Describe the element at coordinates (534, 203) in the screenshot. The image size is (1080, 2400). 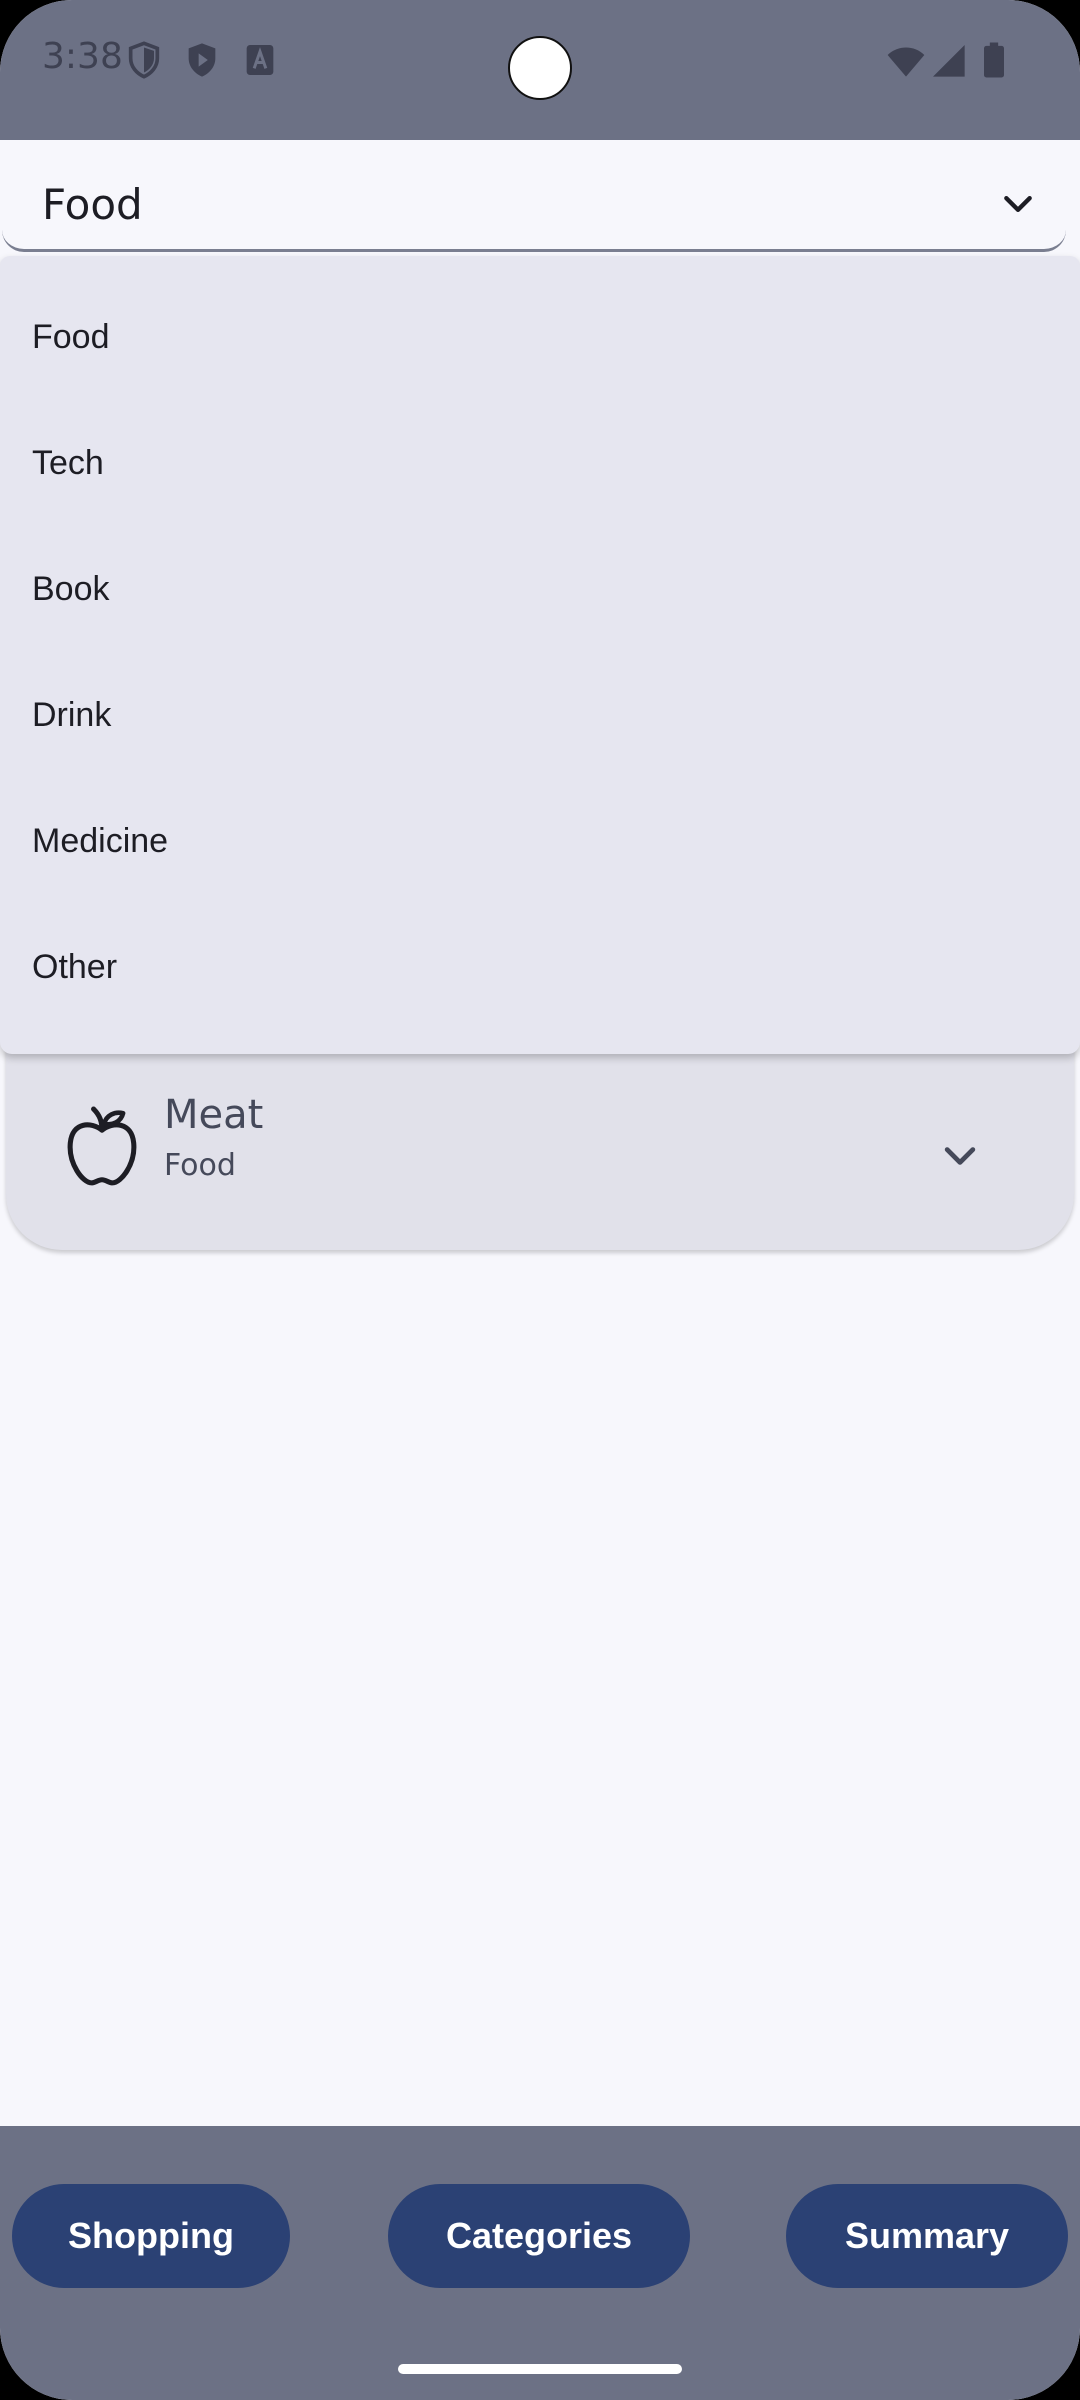
I see `category-dropdown: Food` at that location.